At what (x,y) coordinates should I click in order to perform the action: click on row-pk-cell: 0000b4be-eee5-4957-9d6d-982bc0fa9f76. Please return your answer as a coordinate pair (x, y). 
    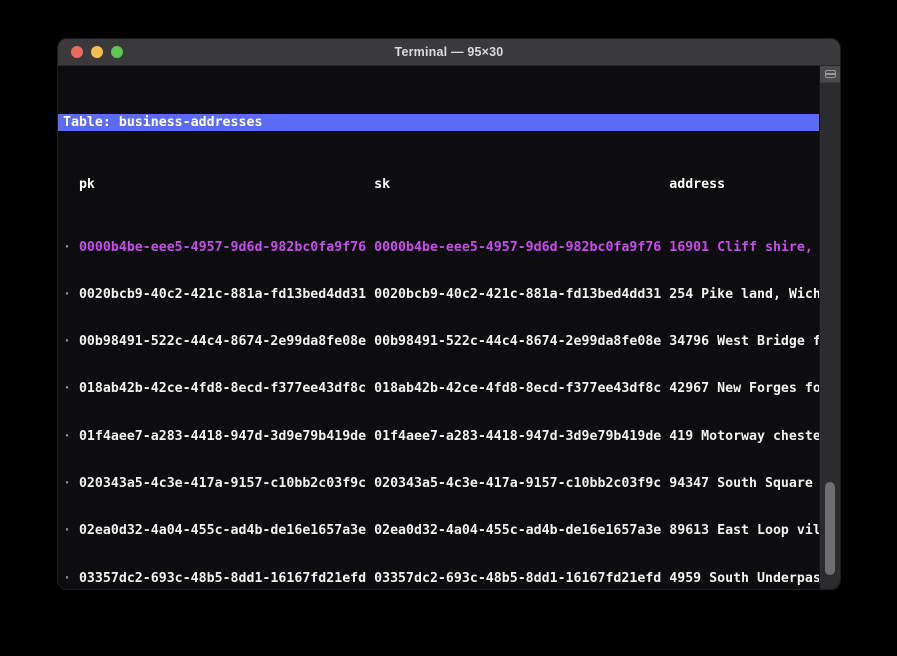
    Looking at the image, I should click on (222, 247).